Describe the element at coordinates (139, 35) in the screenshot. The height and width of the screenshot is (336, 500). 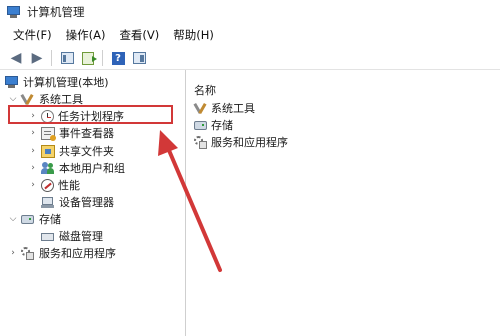
I see `menu-view: 查看(V)` at that location.